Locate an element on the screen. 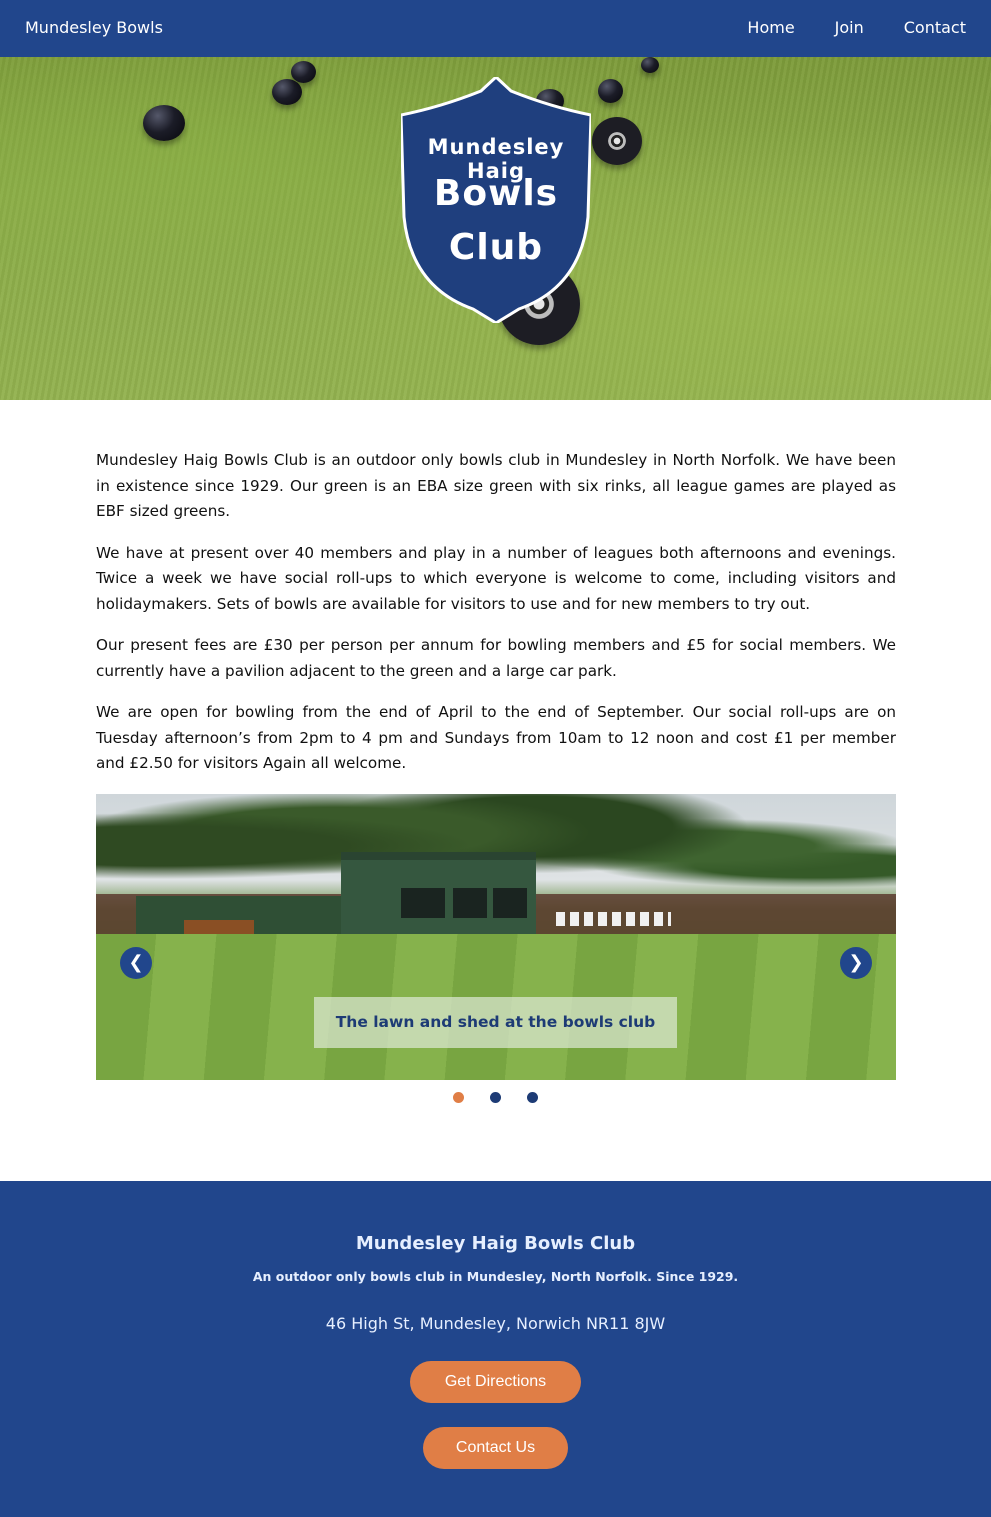 The height and width of the screenshot is (1517, 991). crest-text-line2: Bowls is located at coordinates (496, 193).